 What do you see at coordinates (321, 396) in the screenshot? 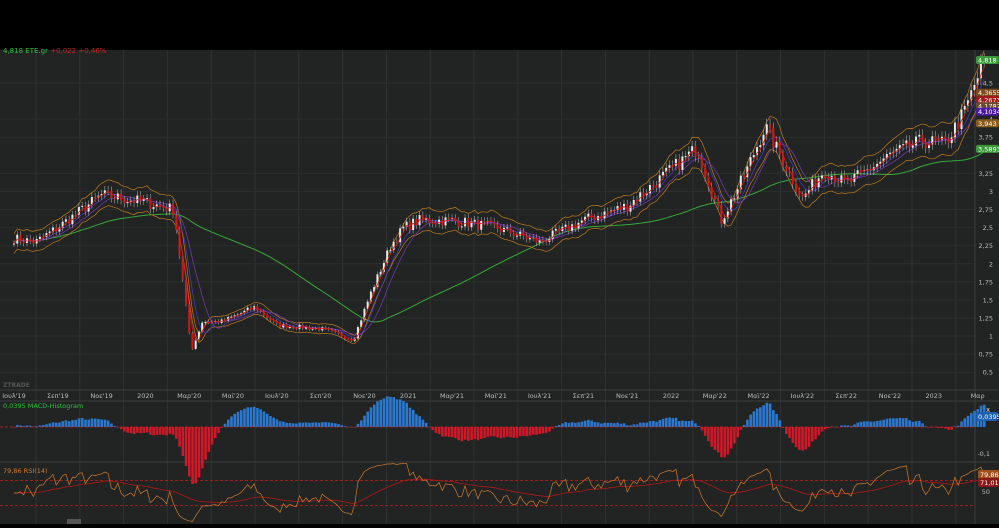
I see `date-tick-label: Σεπ'20` at bounding box center [321, 396].